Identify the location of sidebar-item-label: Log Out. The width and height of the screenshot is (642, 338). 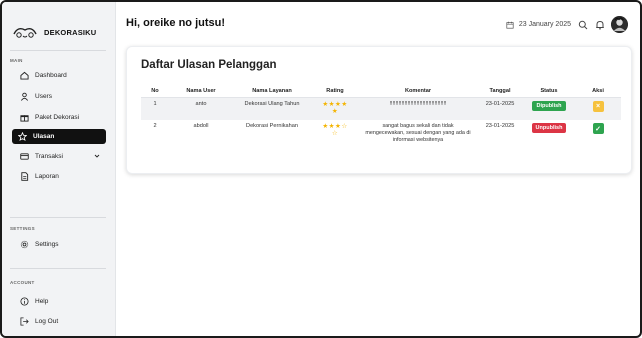
(47, 321).